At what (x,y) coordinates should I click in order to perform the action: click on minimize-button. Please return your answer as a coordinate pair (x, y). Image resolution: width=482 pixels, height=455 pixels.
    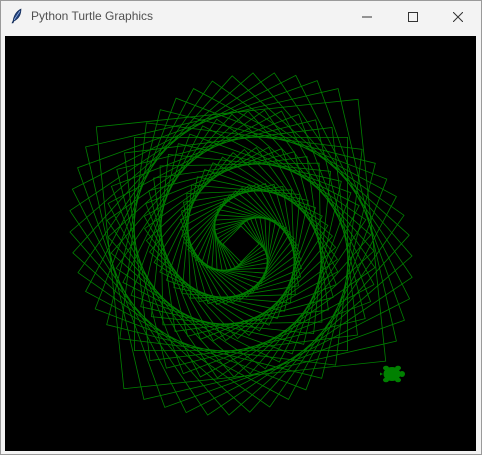
    Looking at the image, I should click on (367, 16).